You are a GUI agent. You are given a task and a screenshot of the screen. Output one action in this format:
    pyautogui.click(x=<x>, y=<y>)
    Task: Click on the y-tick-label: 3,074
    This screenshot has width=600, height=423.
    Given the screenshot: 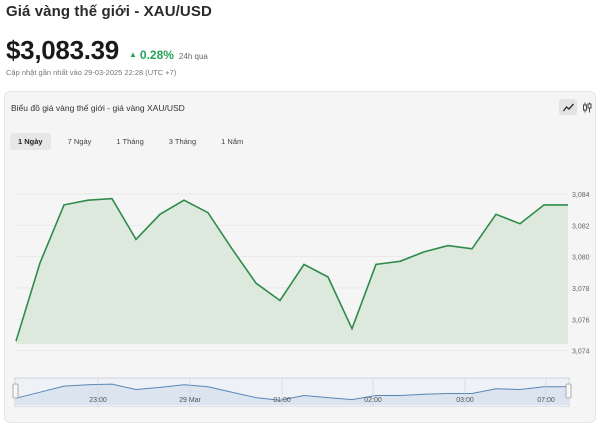 What is the action you would take?
    pyautogui.click(x=581, y=352)
    